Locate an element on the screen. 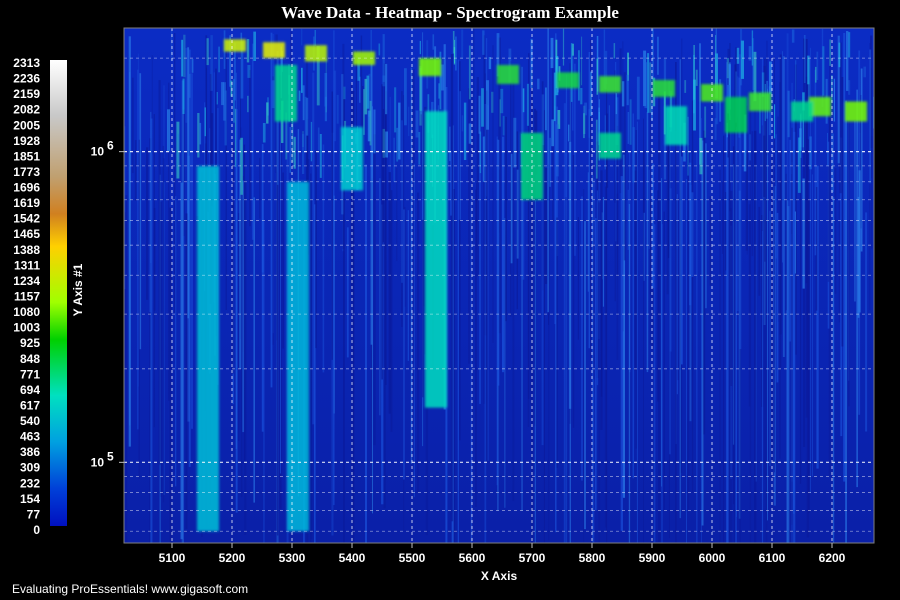  colorbar-label: 540 is located at coordinates (30, 421).